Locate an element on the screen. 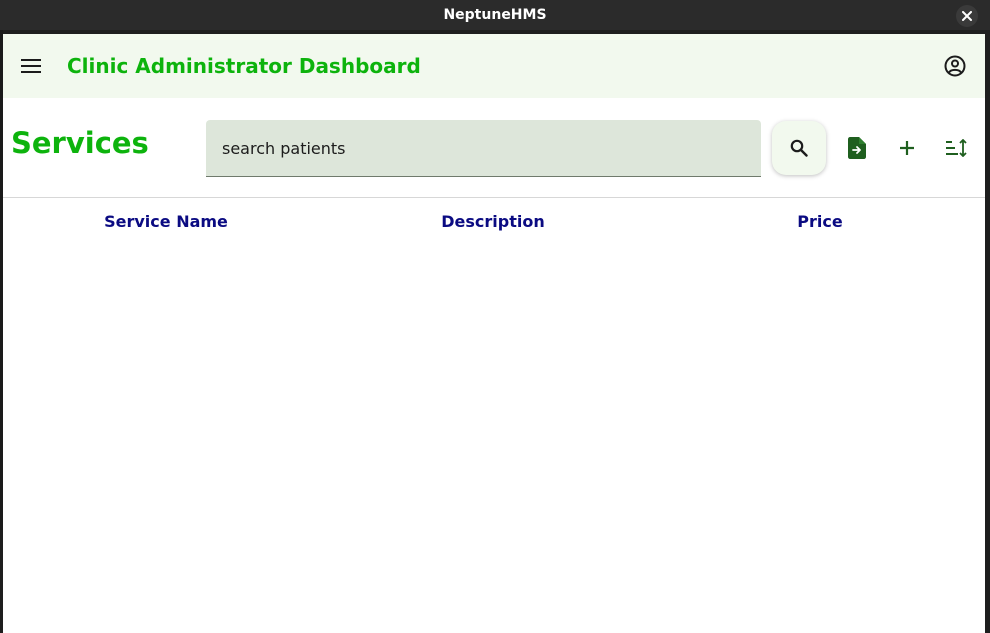  account-circle-icon is located at coordinates (955, 66).